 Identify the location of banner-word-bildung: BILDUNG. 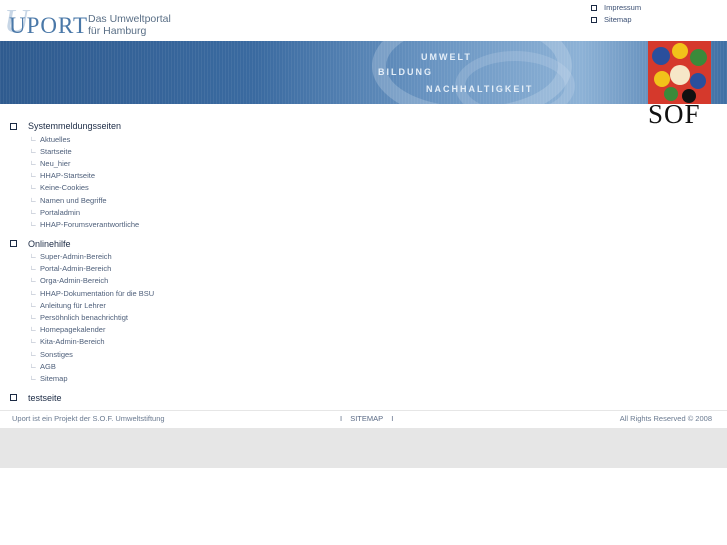
(405, 72).